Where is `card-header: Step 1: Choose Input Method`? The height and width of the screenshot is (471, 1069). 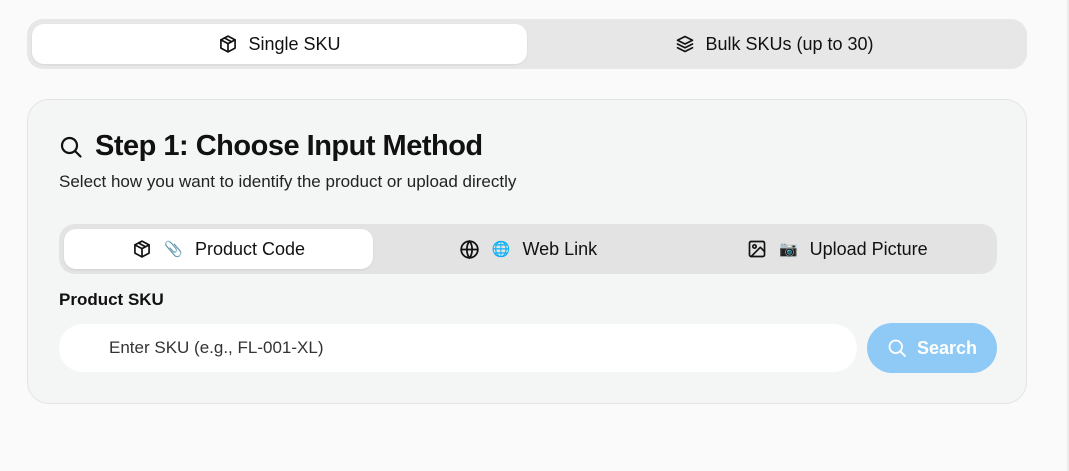 card-header: Step 1: Choose Input Method is located at coordinates (271, 146).